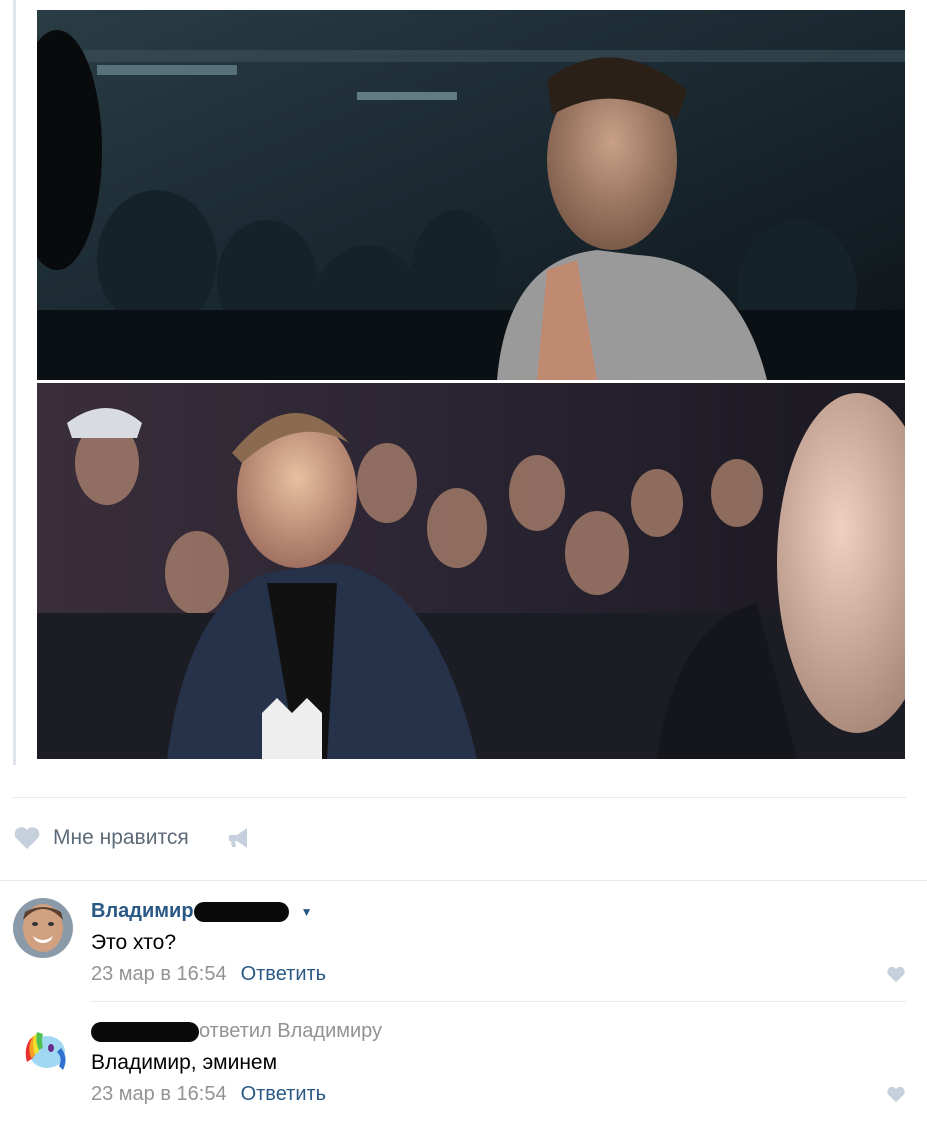  I want to click on post-actions: Мне нравится, so click(133, 838).